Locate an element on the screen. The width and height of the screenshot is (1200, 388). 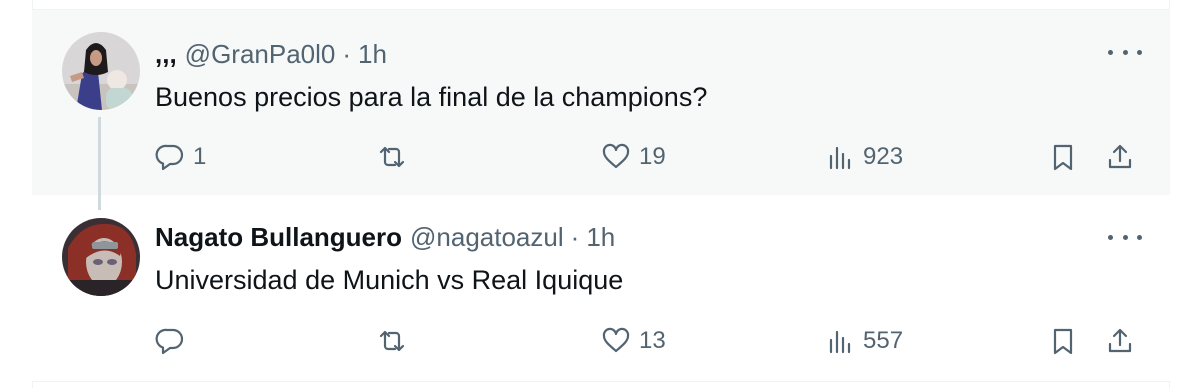
like-button: 13 is located at coordinates (633, 341).